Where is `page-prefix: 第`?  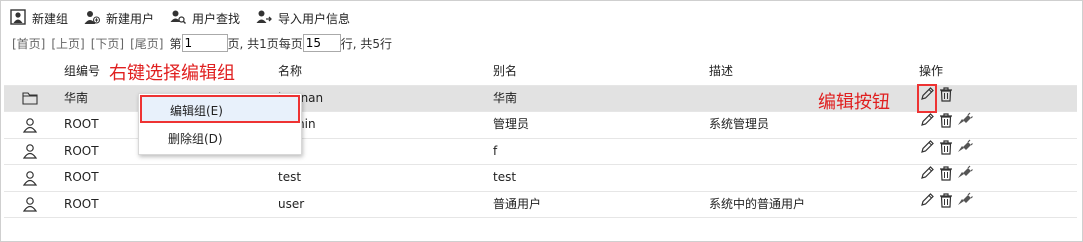 page-prefix: 第 is located at coordinates (175, 43).